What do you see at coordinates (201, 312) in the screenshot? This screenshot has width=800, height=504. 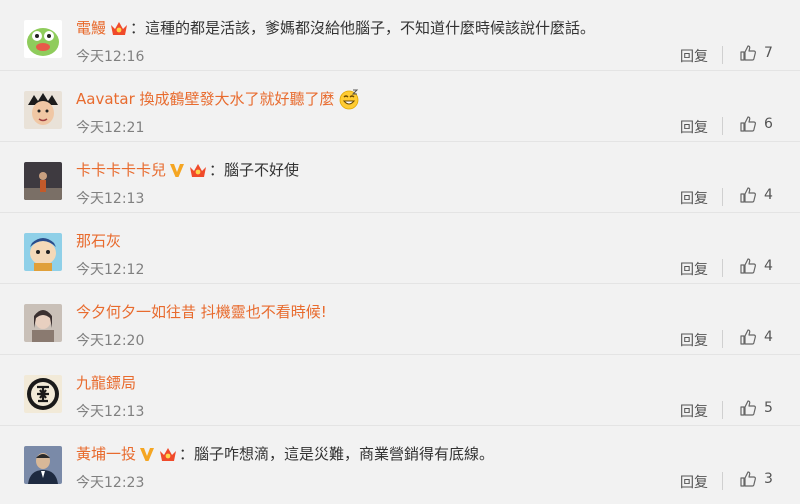 I see `username: 今夕何夕一如往昔 抖機靈也不看時候!` at bounding box center [201, 312].